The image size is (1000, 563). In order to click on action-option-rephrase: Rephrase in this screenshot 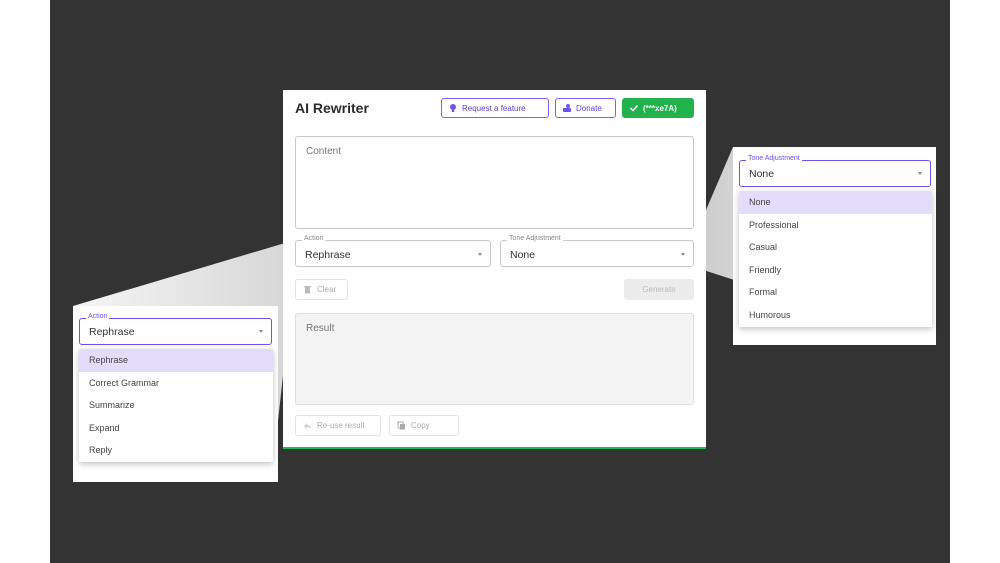, I will do `click(176, 360)`.